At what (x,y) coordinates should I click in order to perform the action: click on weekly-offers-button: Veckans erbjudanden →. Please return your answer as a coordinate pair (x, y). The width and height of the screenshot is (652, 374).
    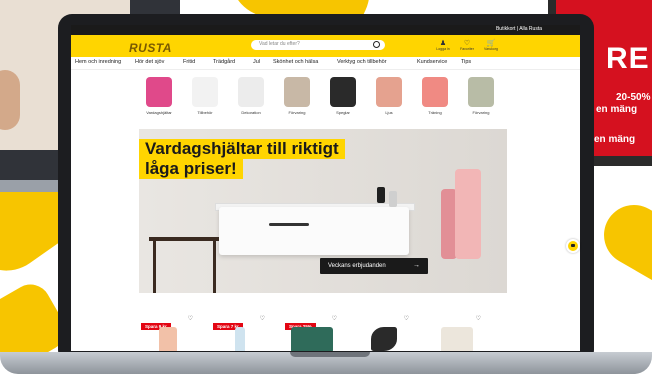
    Looking at the image, I should click on (374, 266).